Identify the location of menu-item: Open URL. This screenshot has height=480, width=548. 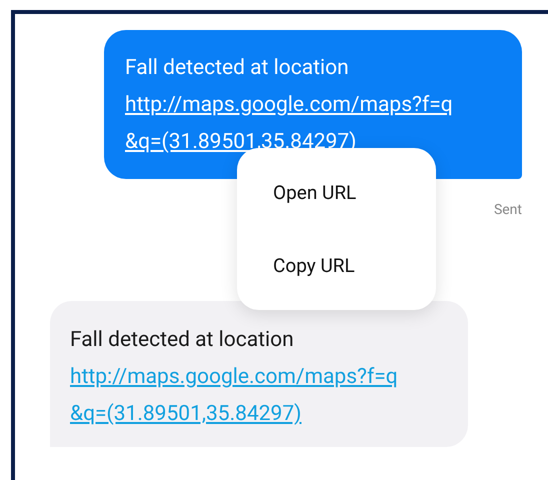
(314, 192).